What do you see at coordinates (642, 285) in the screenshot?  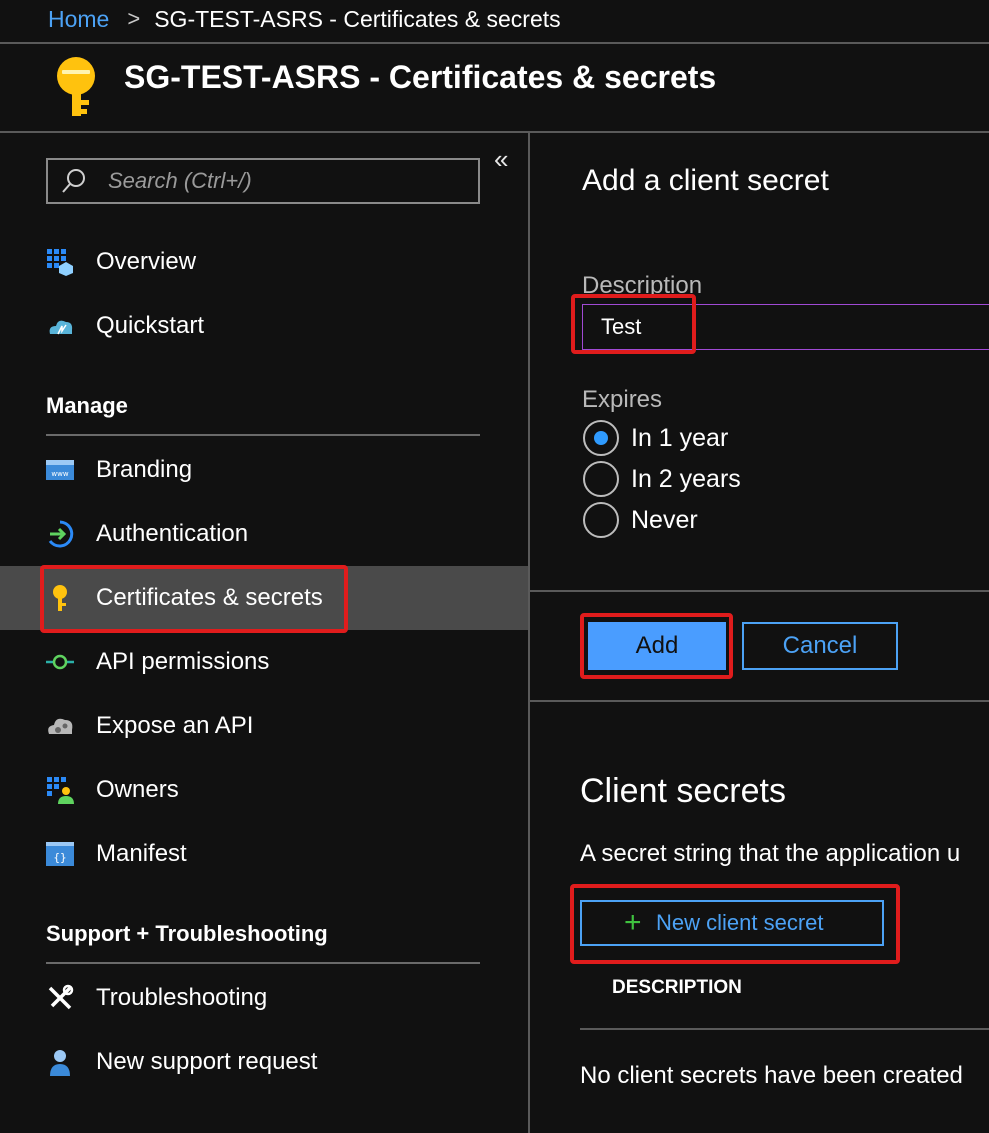 I see `description-label: Description` at bounding box center [642, 285].